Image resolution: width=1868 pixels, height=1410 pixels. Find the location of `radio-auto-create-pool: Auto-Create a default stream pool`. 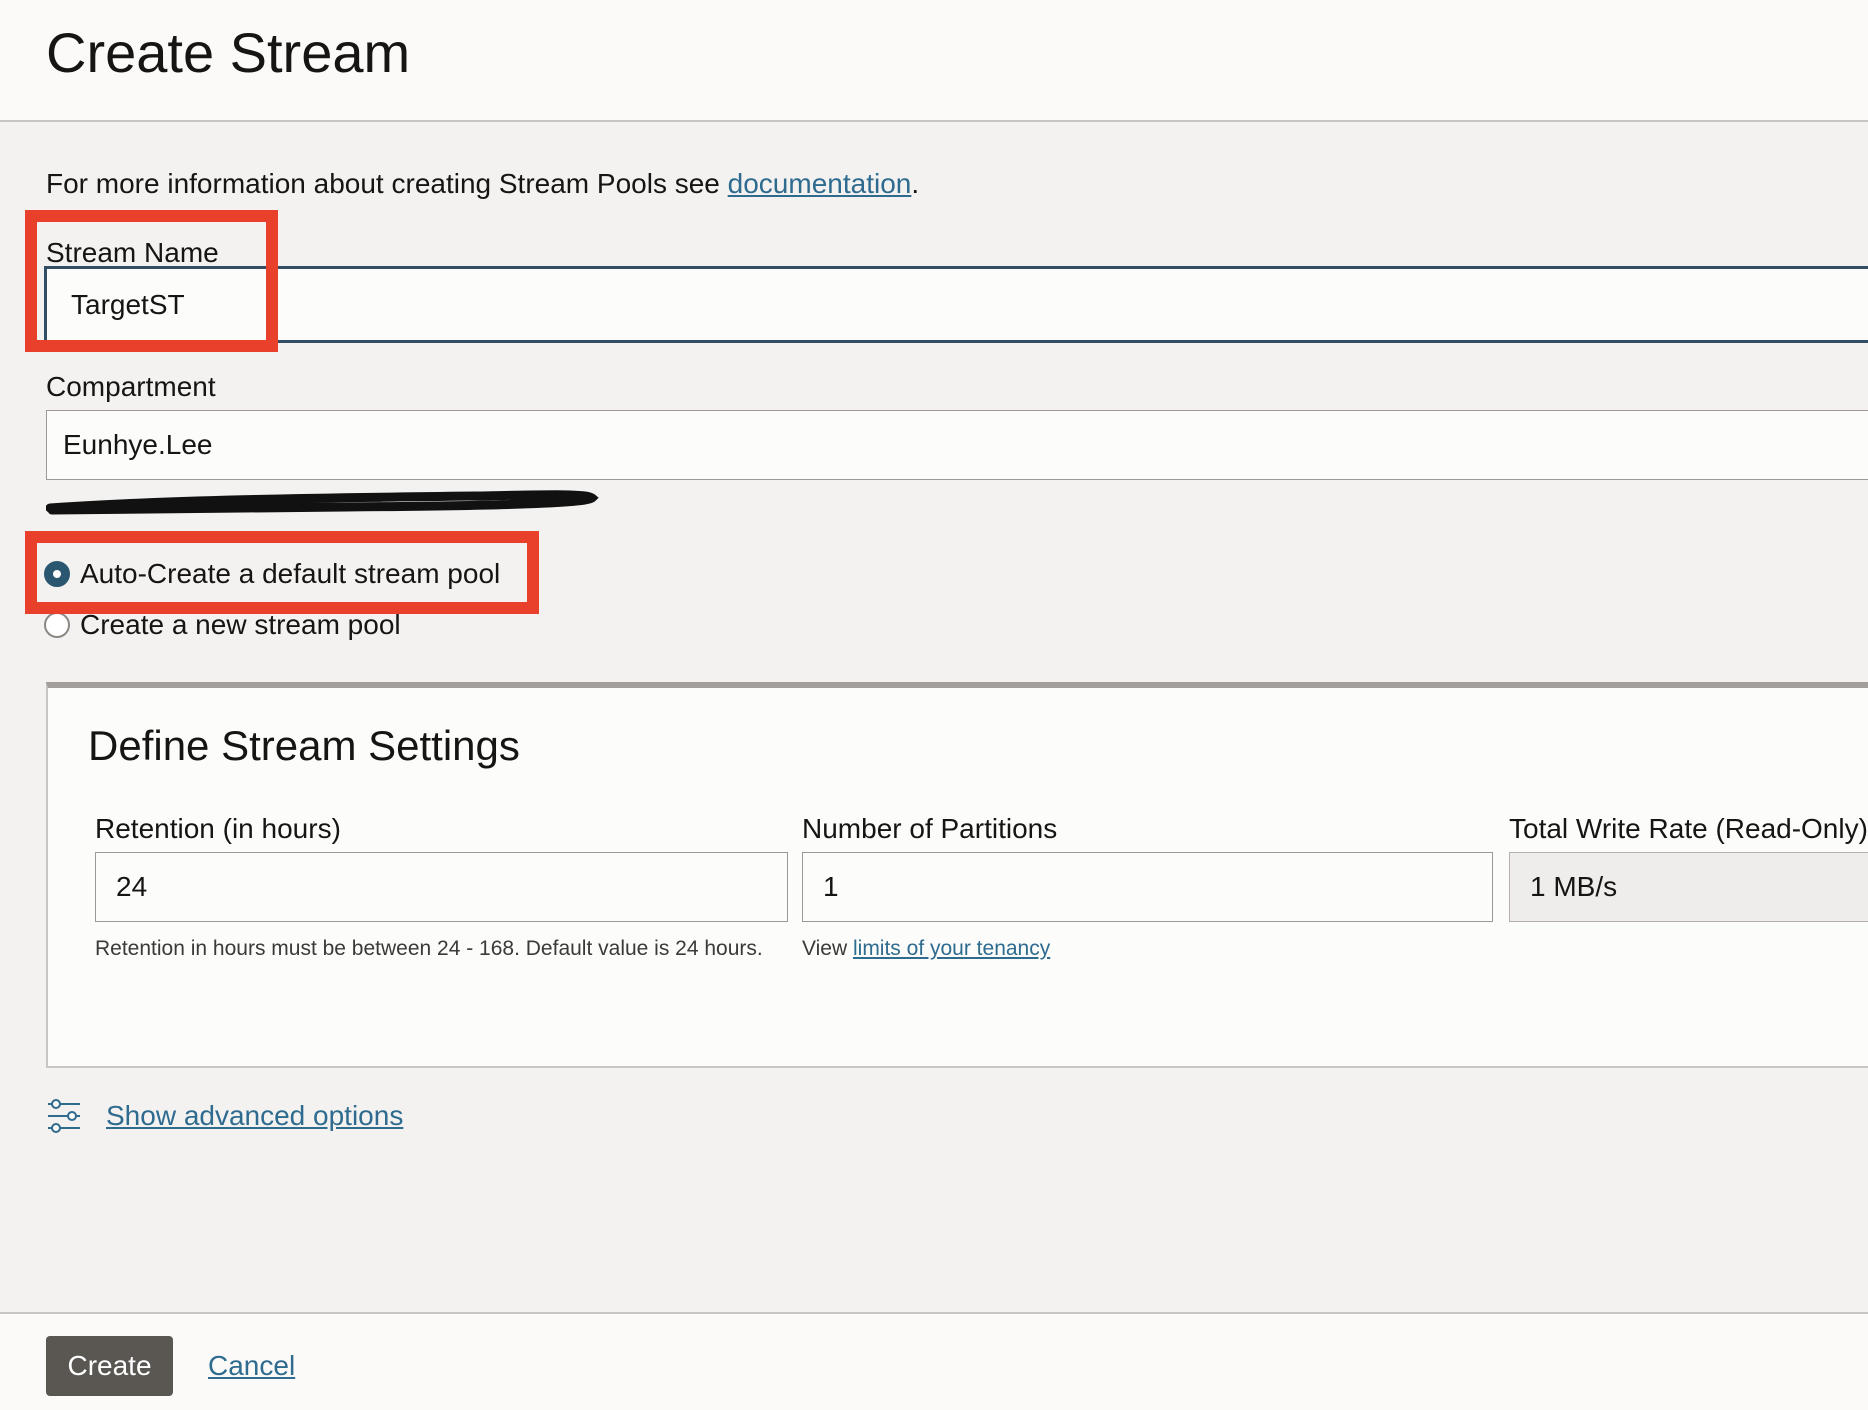

radio-auto-create-pool: Auto-Create a default stream pool is located at coordinates (272, 574).